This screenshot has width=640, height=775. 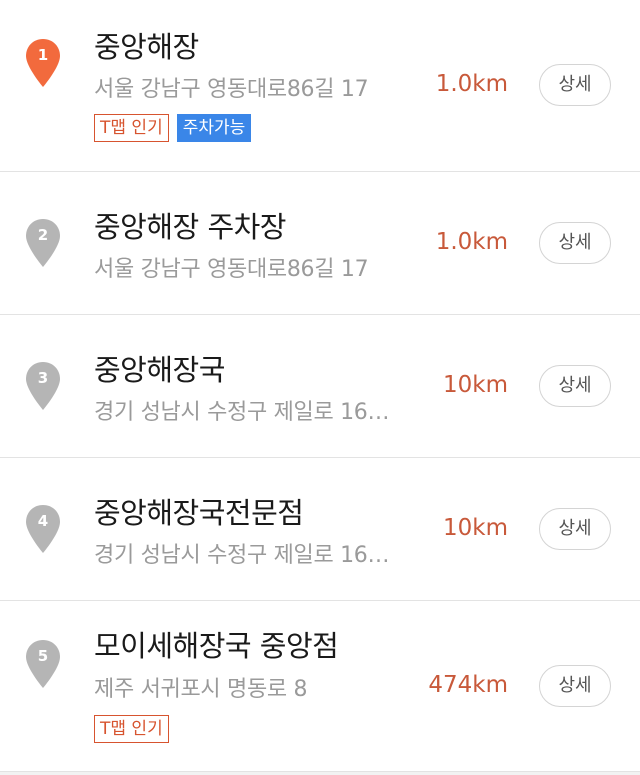 What do you see at coordinates (201, 689) in the screenshot?
I see `place-address: 제주 서귀포시 명동로 8` at bounding box center [201, 689].